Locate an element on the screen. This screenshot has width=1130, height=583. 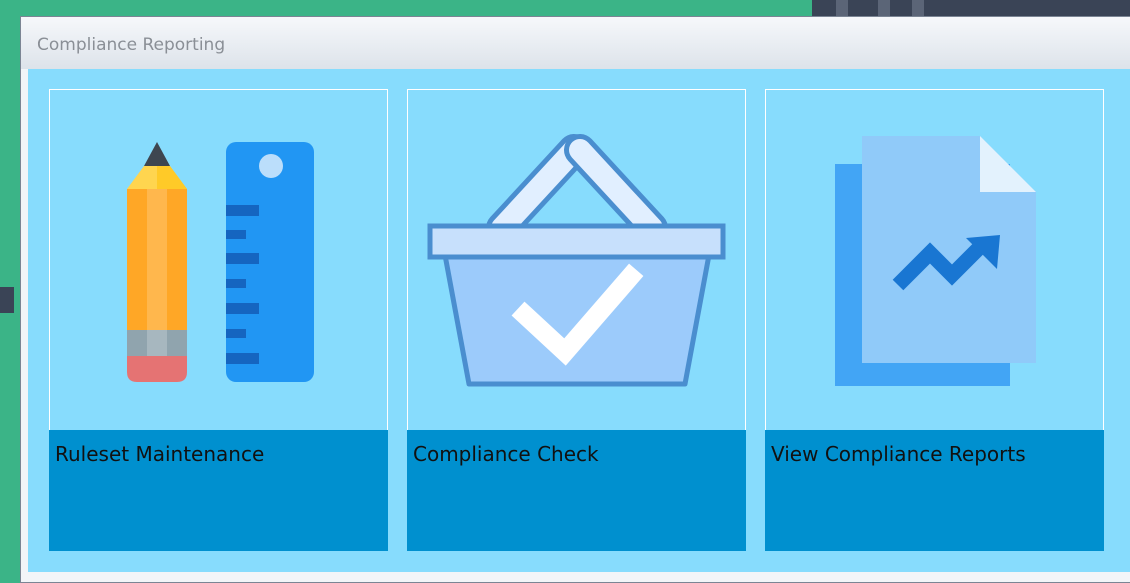
pencil-ruler-icon is located at coordinates (220, 262).